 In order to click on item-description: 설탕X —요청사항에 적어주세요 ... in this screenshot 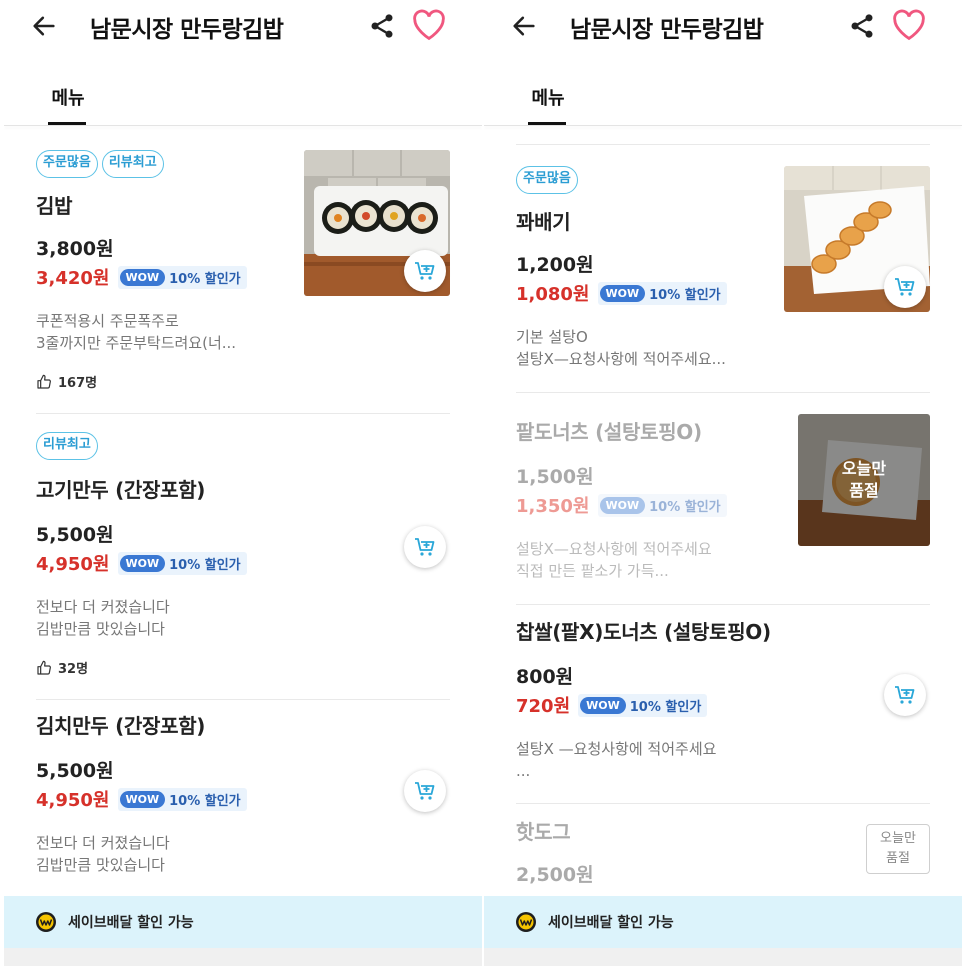, I will do `click(616, 760)`.